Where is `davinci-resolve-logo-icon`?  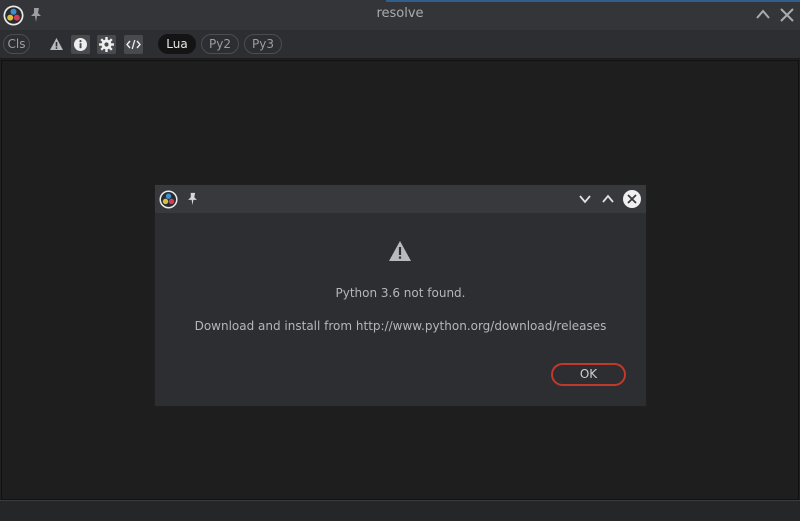 davinci-resolve-logo-icon is located at coordinates (168, 199).